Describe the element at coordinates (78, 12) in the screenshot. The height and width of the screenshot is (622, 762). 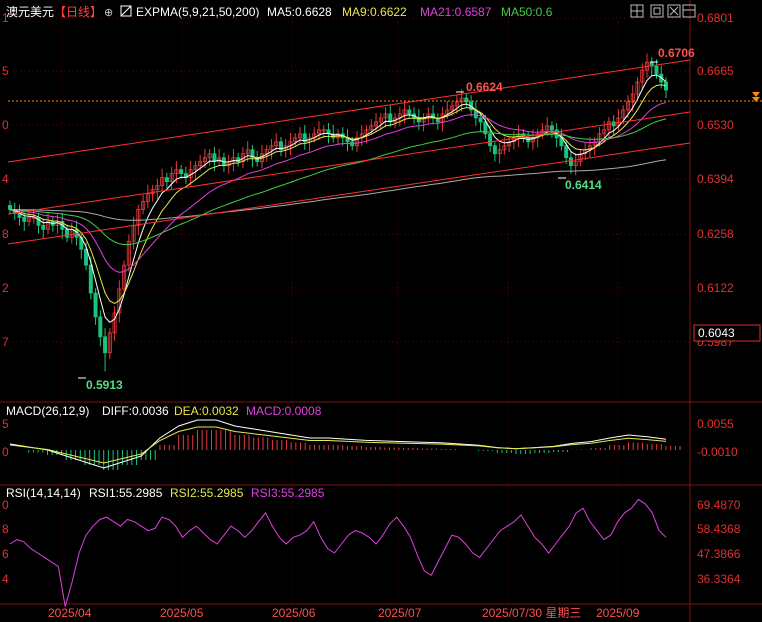
I see `period-label: 【日线】` at that location.